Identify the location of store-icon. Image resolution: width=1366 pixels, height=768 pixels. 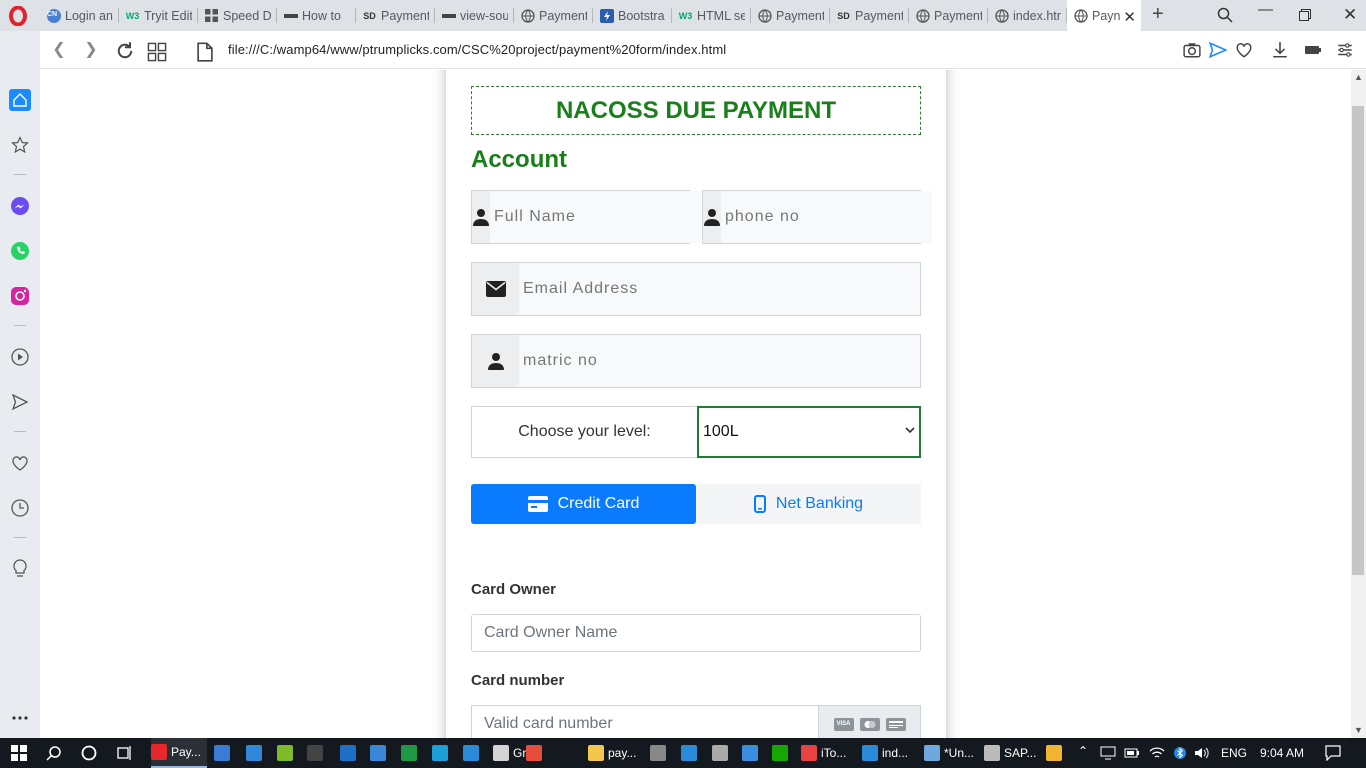
(222, 753).